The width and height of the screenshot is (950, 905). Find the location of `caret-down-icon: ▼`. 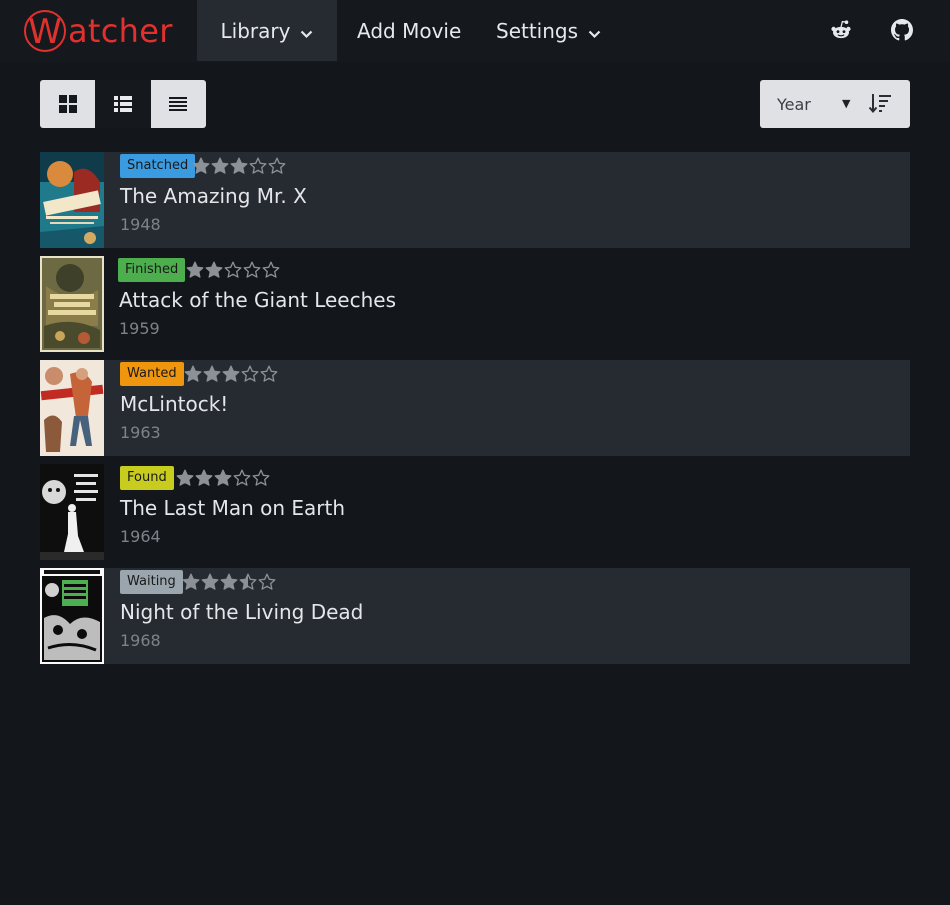

caret-down-icon: ▼ is located at coordinates (846, 103).